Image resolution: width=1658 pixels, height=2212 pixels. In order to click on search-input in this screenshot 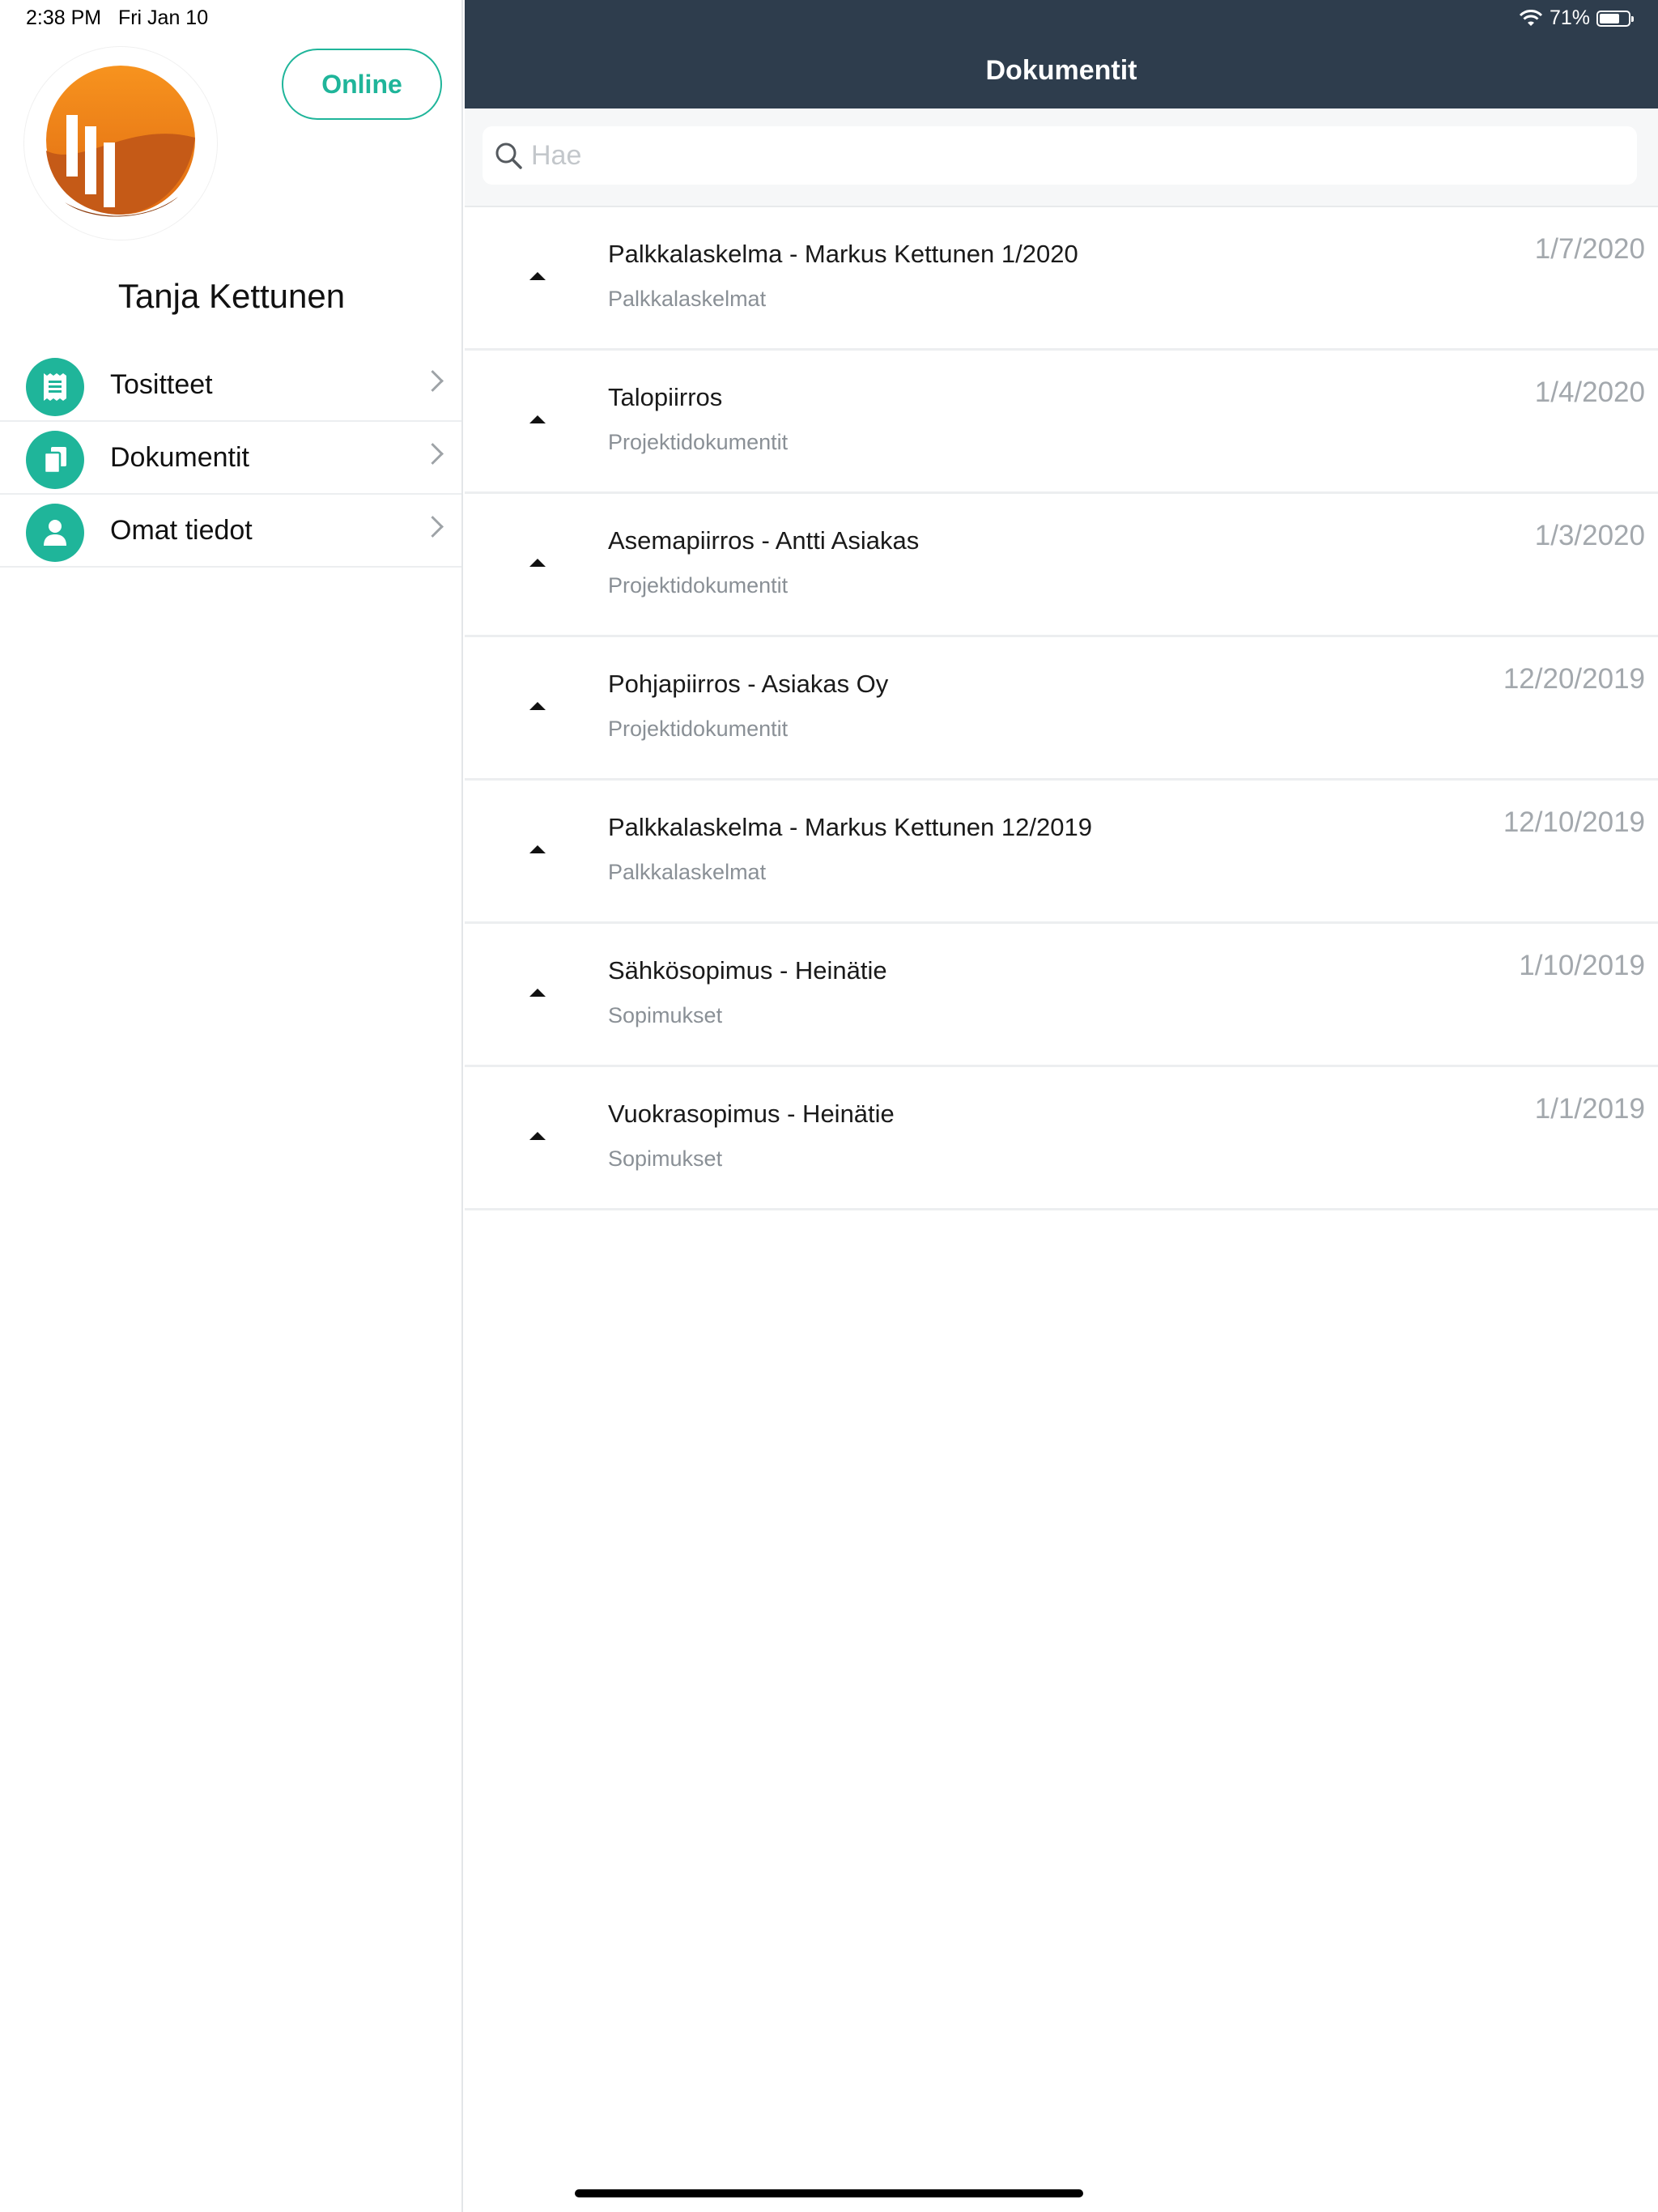, I will do `click(1073, 156)`.